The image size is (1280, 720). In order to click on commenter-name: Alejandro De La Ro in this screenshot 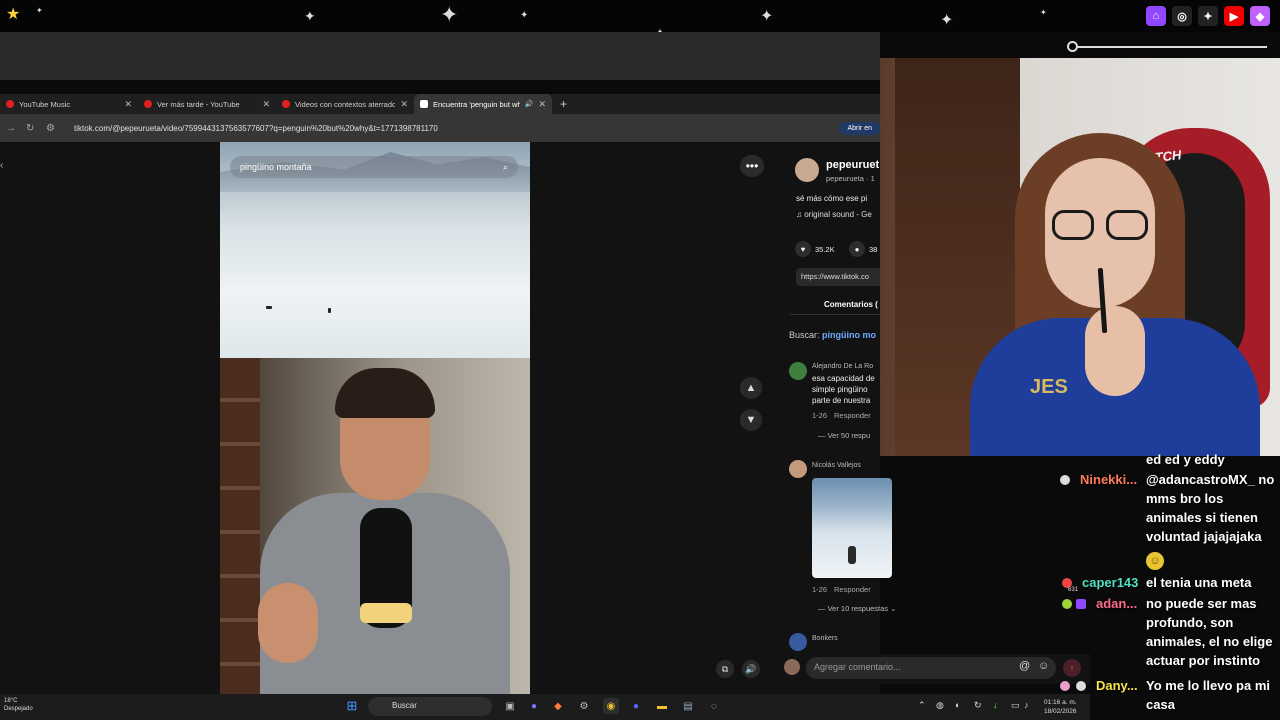, I will do `click(842, 366)`.